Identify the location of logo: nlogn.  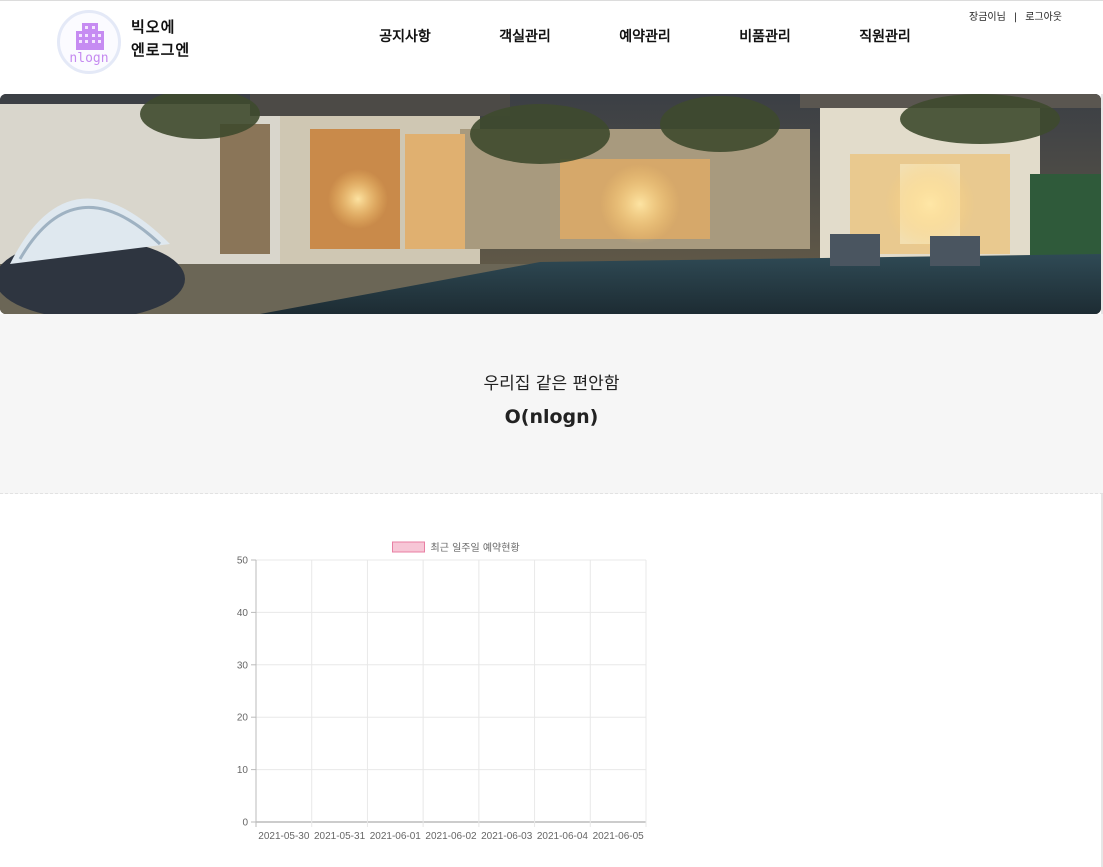
(89, 42).